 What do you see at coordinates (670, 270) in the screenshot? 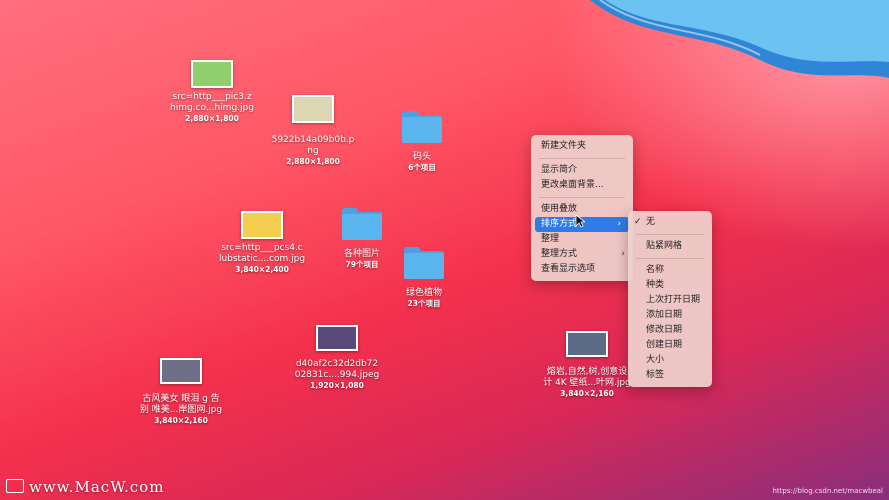
I see `sort-option-name: 名称` at bounding box center [670, 270].